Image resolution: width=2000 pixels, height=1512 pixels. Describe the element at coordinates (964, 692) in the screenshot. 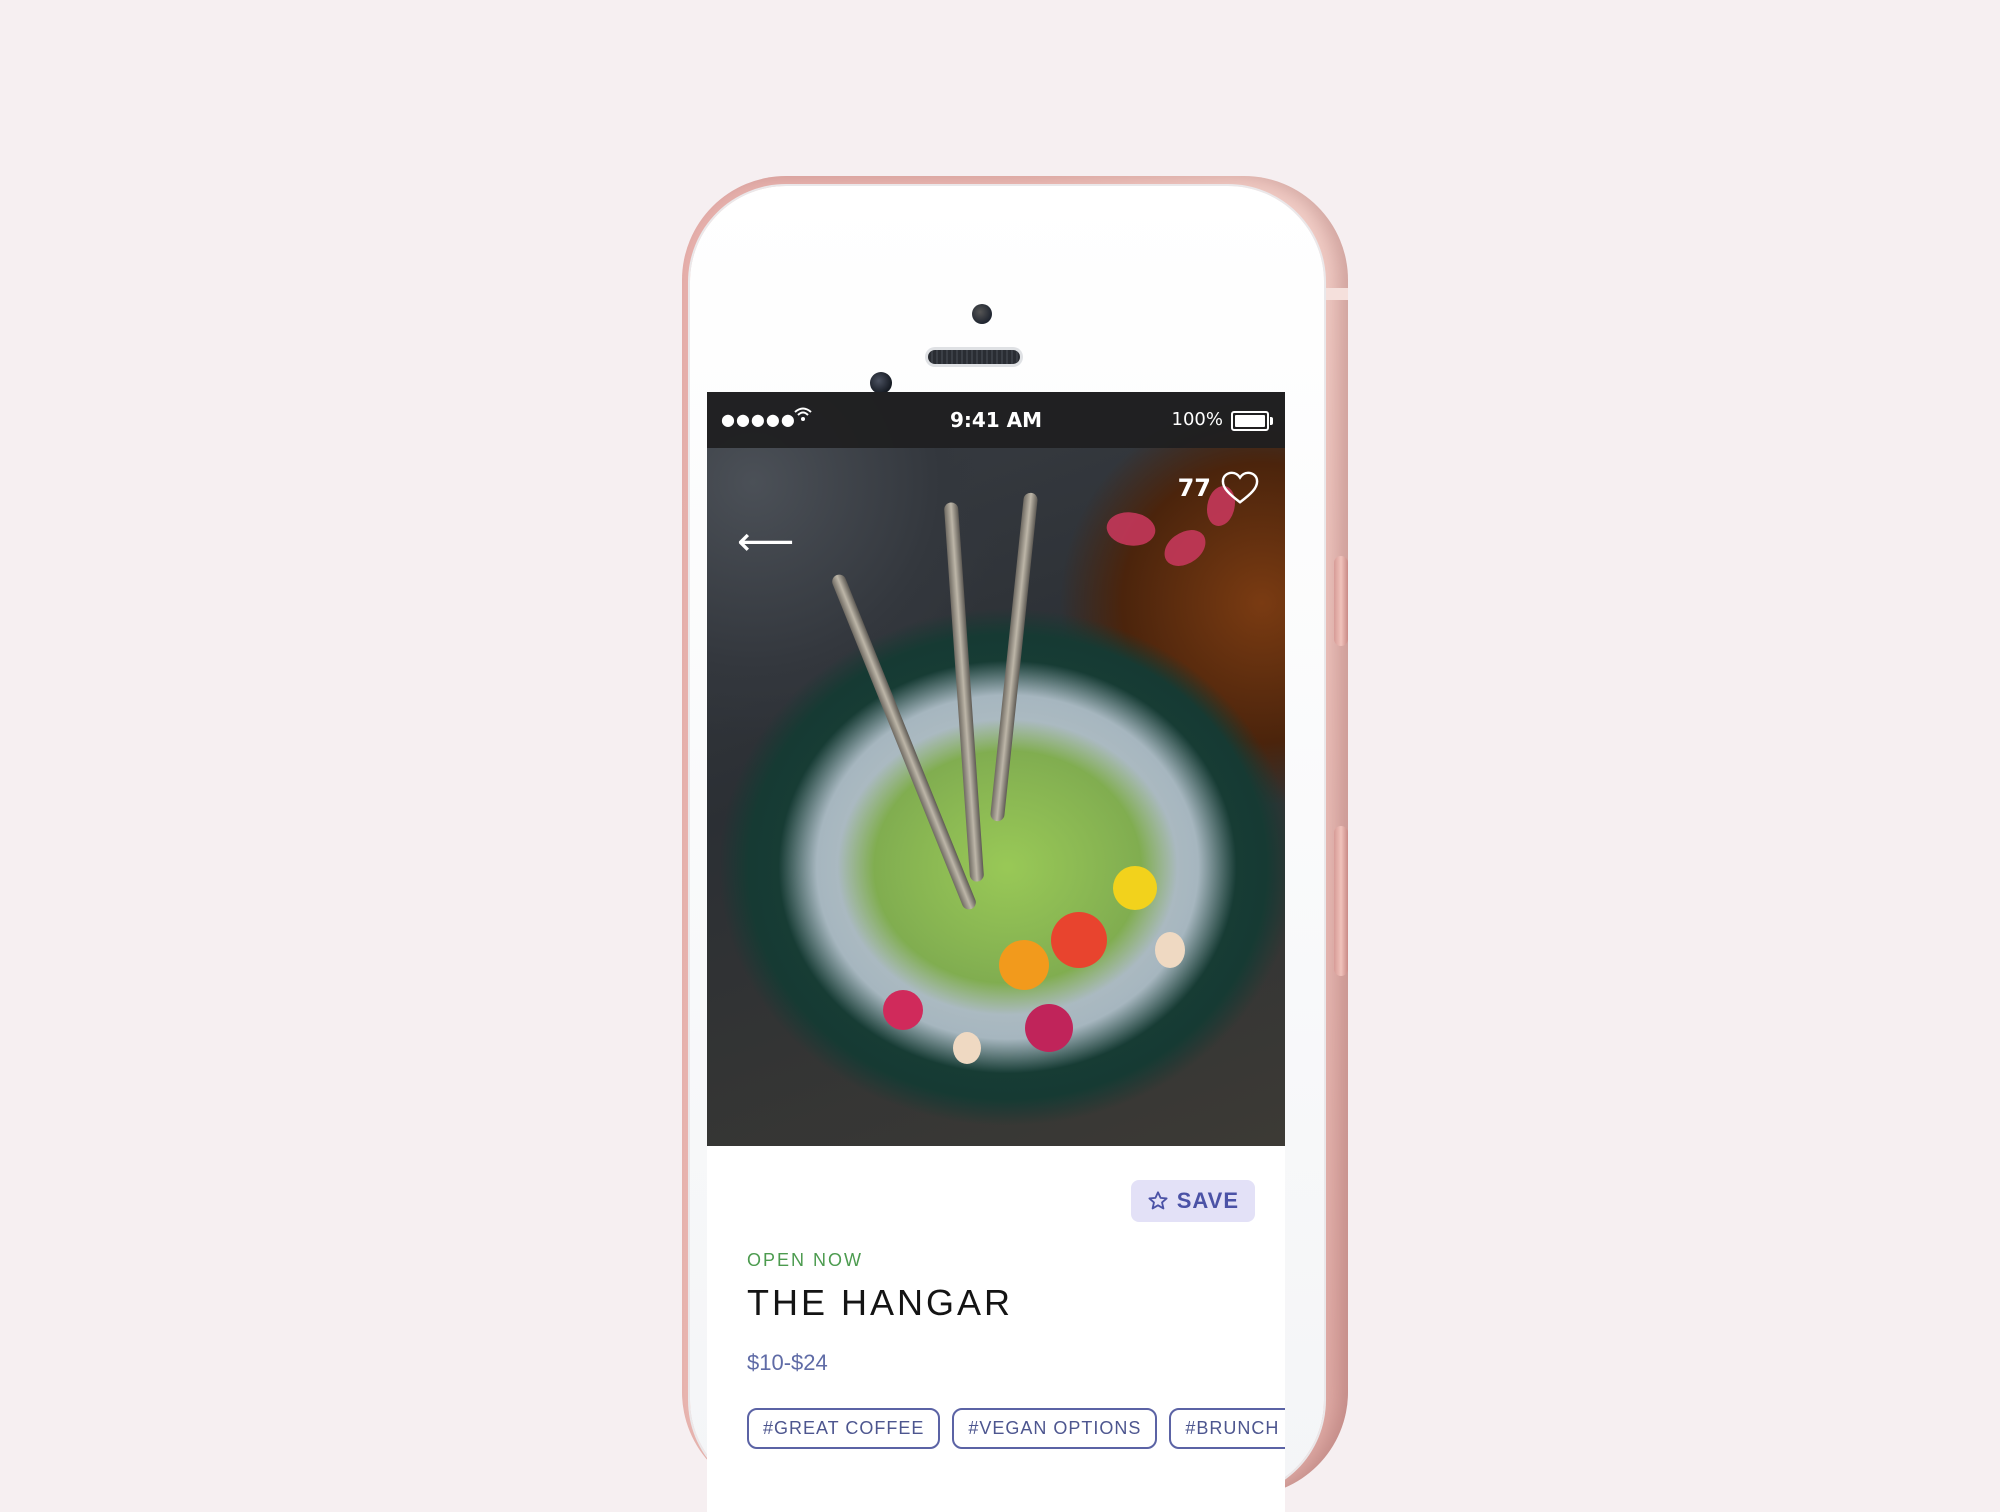

I see `fork-image` at that location.